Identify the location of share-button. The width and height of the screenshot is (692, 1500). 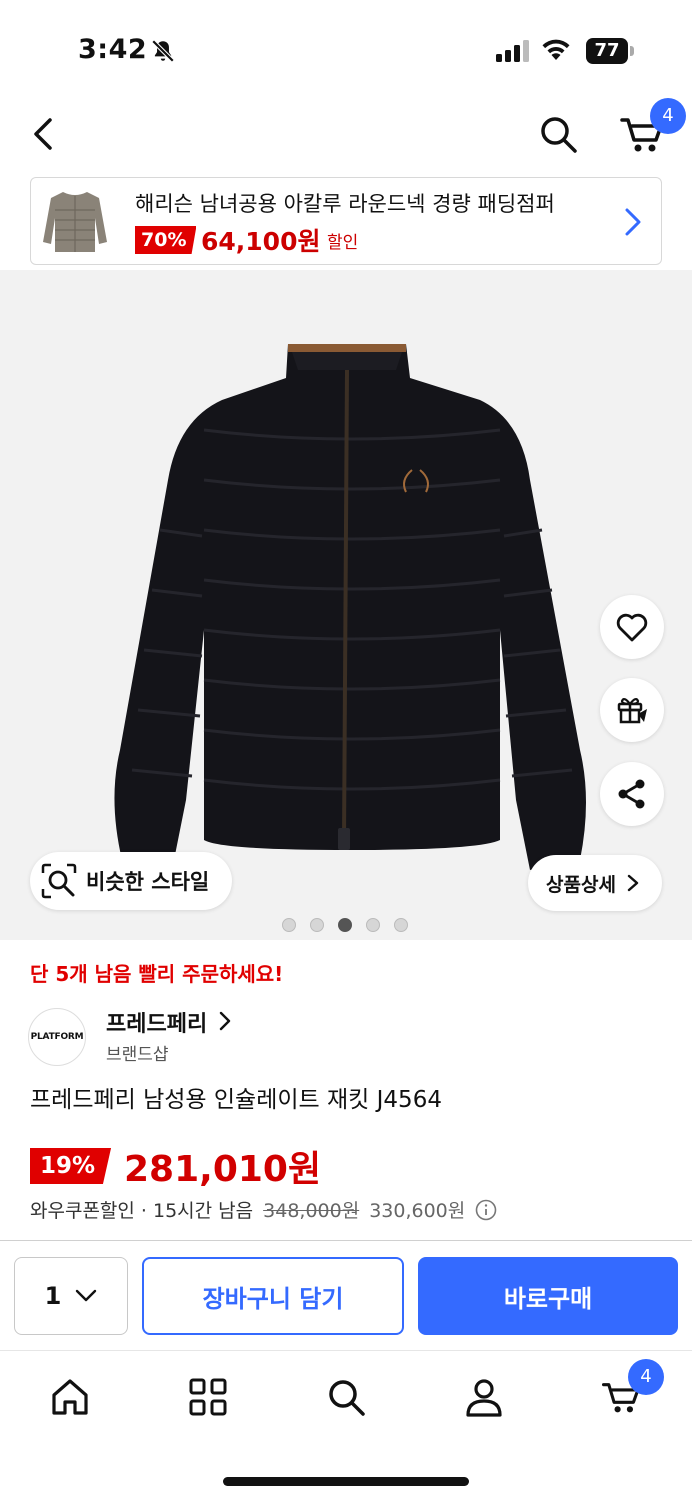
(632, 794).